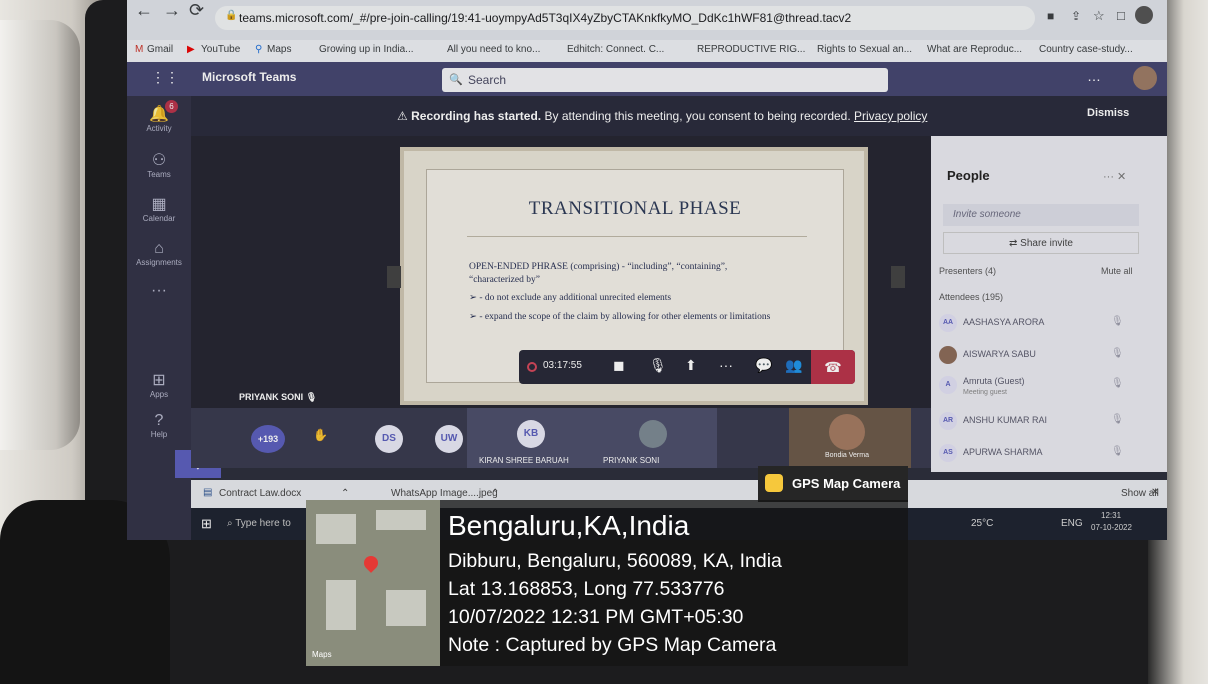  What do you see at coordinates (165, 77) in the screenshot?
I see `app-launcher-icon: ⋮⋮` at bounding box center [165, 77].